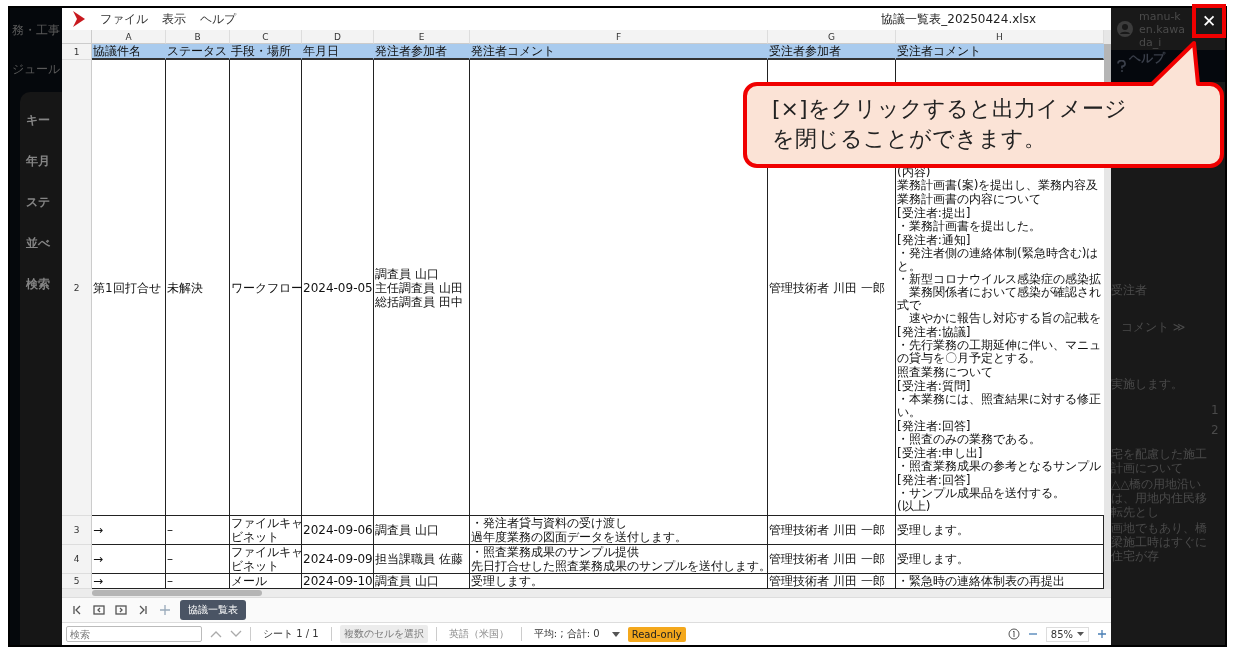  I want to click on app-logo-icon, so click(79, 19).